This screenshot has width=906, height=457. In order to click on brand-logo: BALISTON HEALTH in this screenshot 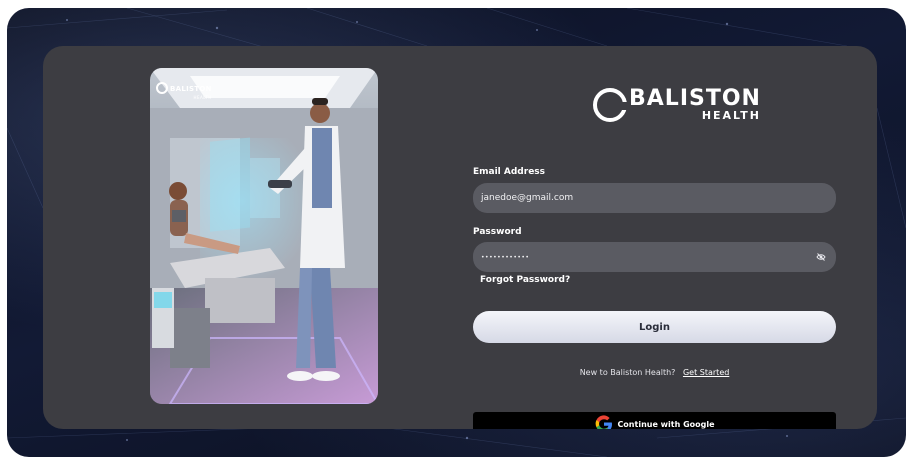, I will do `click(677, 105)`.